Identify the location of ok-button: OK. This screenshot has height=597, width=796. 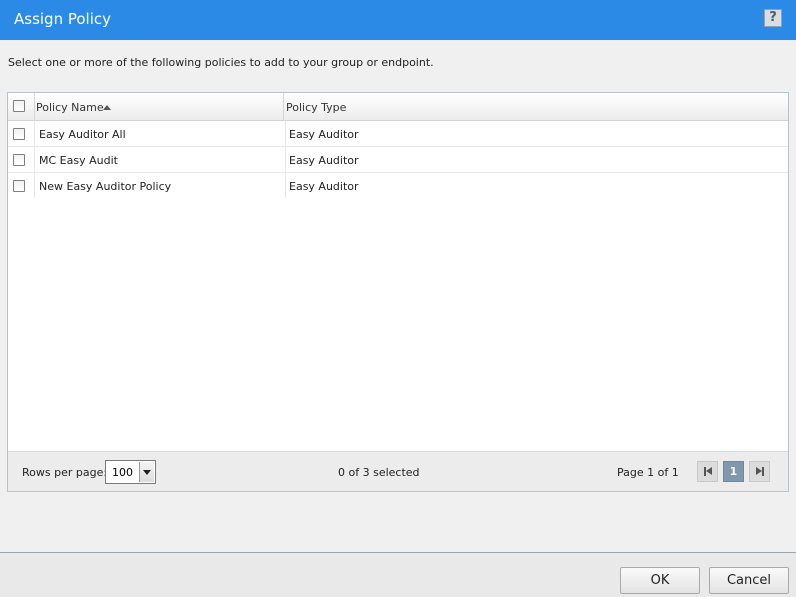
(660, 580).